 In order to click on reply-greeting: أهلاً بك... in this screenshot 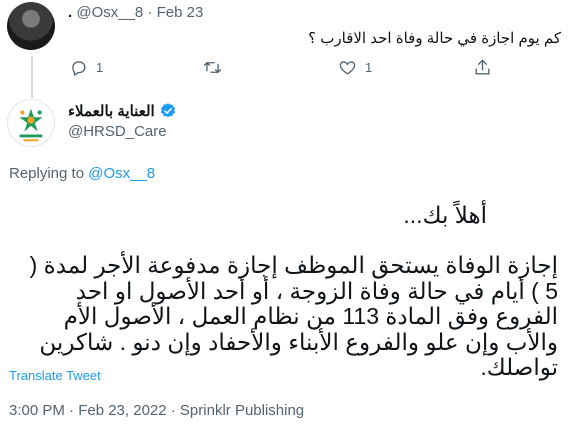, I will do `click(445, 215)`.